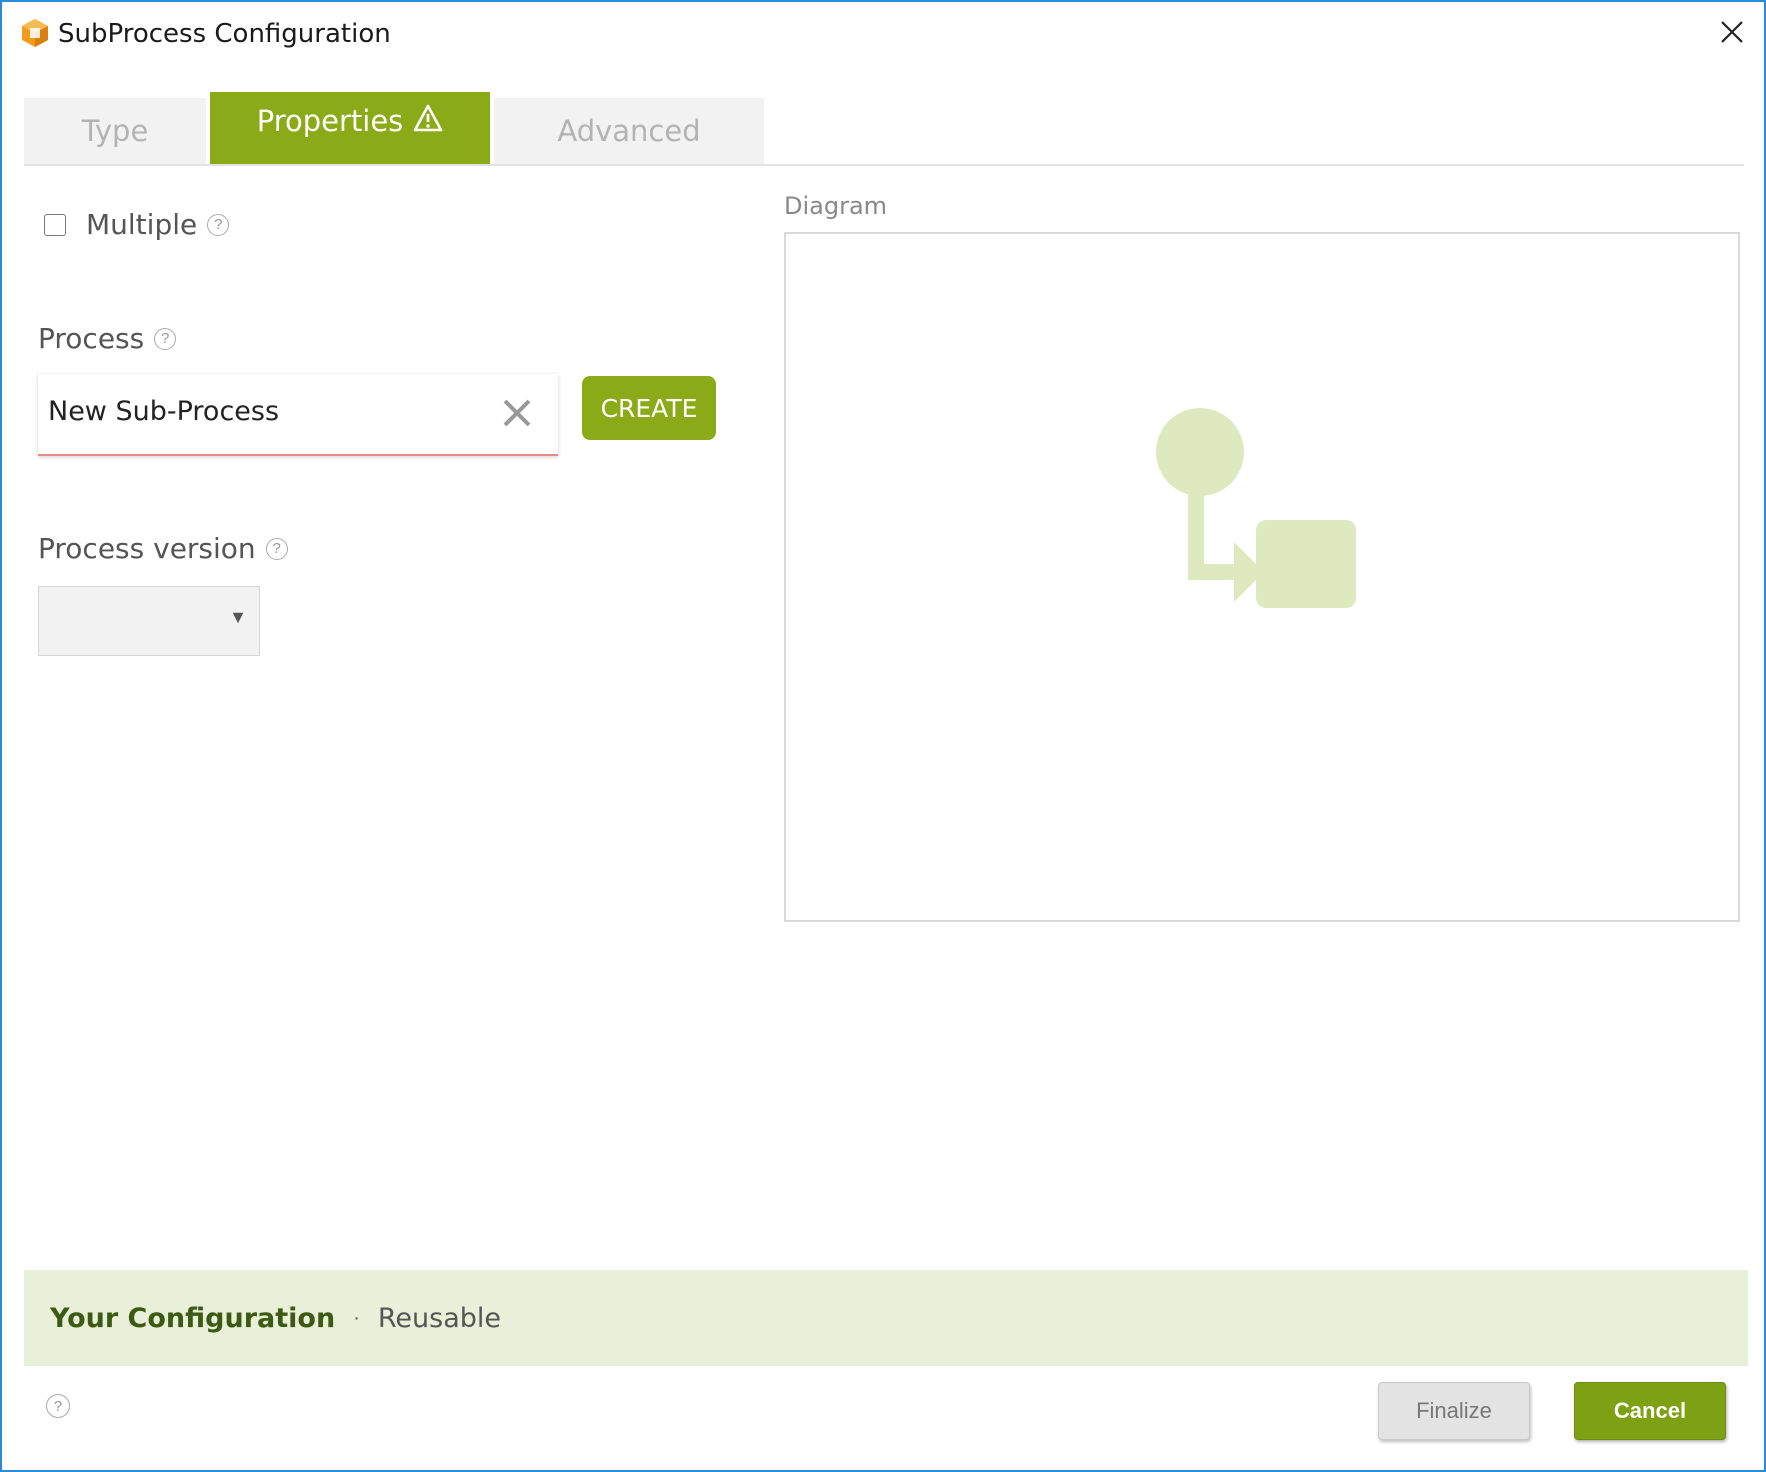 The height and width of the screenshot is (1472, 1766). What do you see at coordinates (883, 34) in the screenshot?
I see `title-bar: SubProcess Configuration` at bounding box center [883, 34].